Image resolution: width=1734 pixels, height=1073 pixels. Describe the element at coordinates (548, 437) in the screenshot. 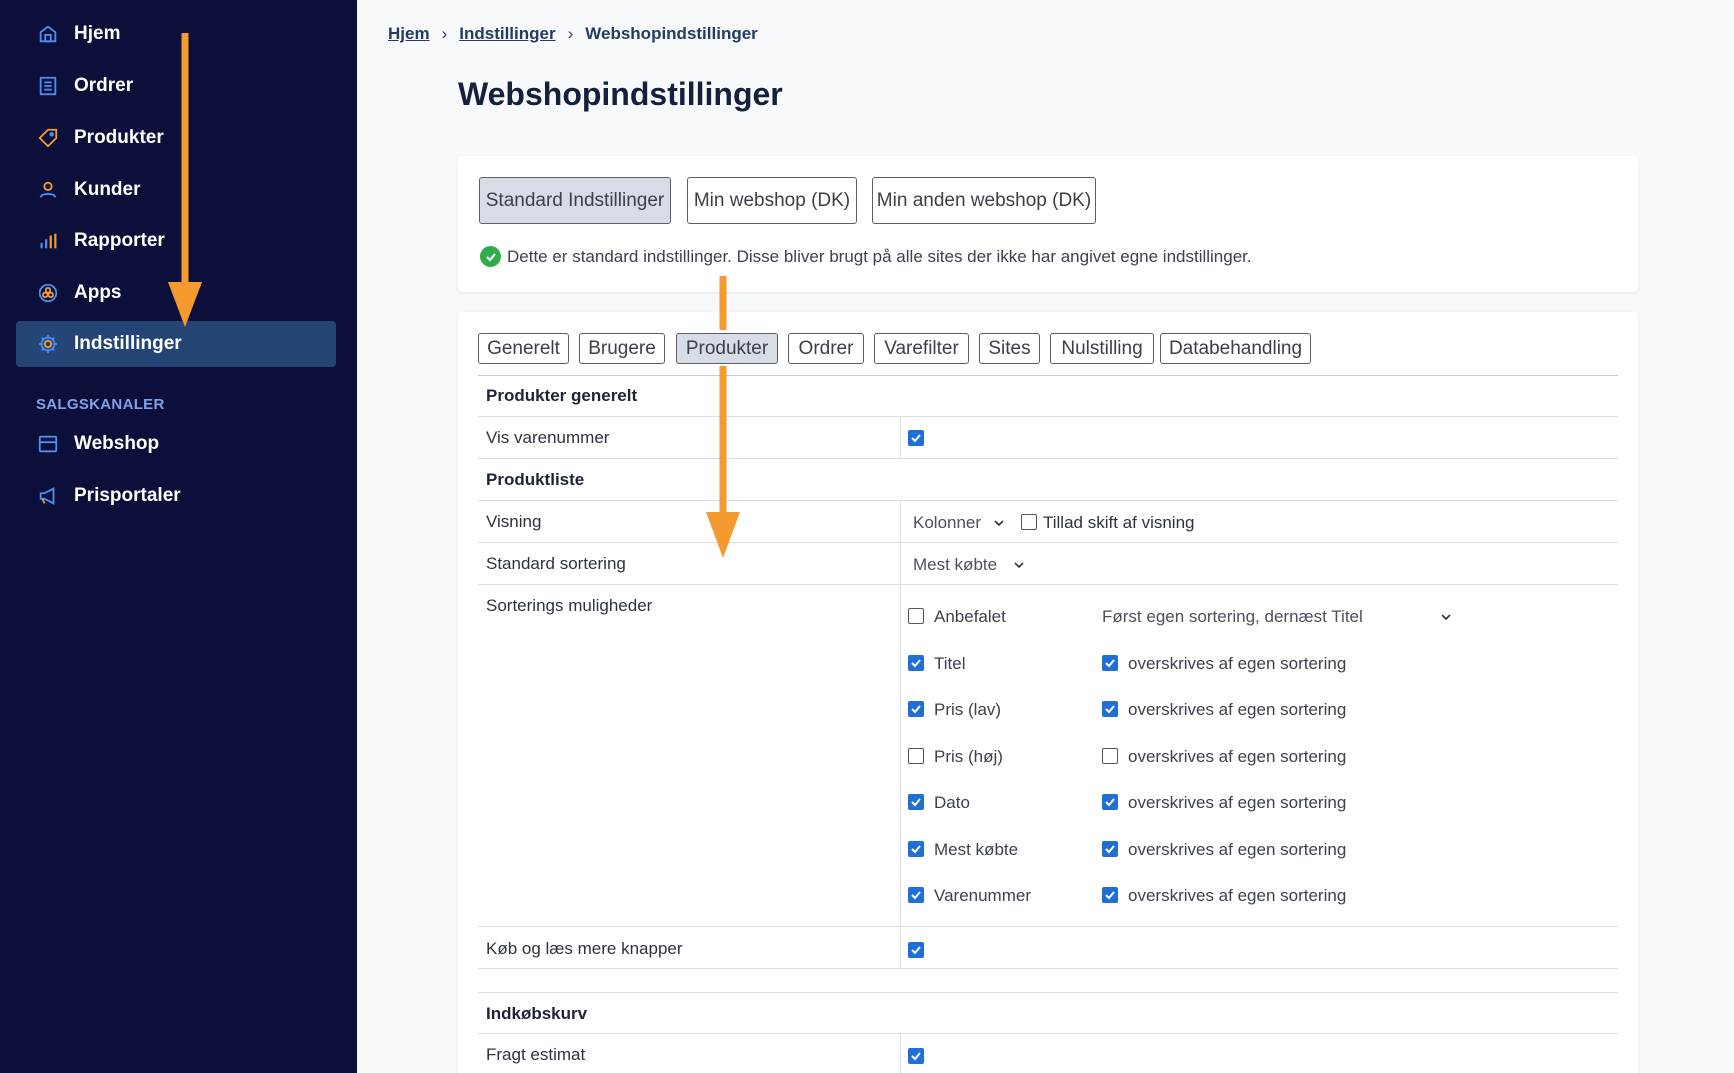

I see `setting-label-vis-varenummer: Vis varenummer` at that location.